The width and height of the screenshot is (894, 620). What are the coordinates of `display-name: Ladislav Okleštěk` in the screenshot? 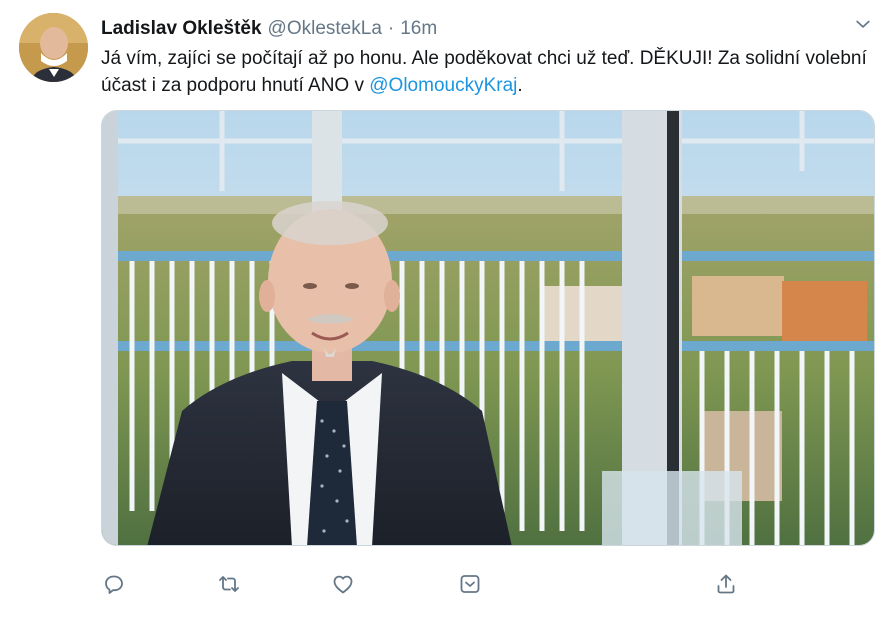 It's located at (181, 29).